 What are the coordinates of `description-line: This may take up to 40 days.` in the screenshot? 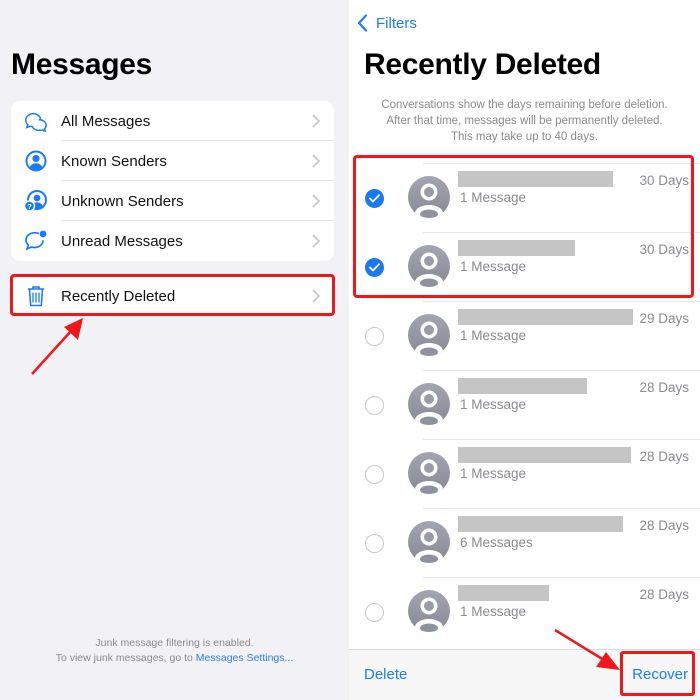 It's located at (524, 137).